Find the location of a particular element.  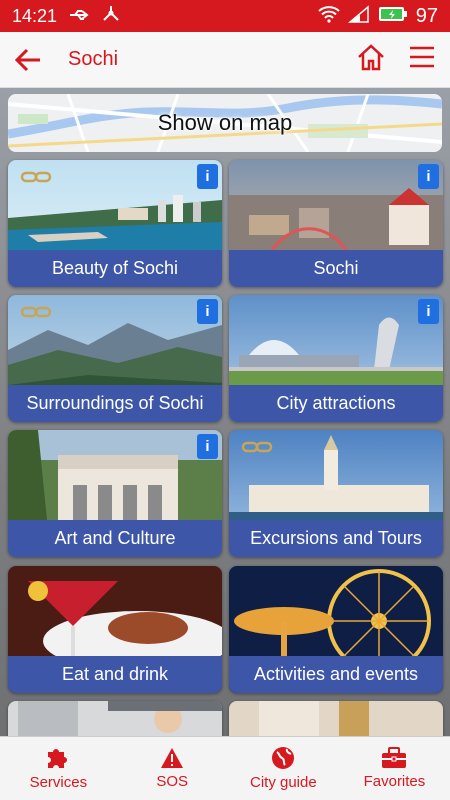

briefcase-icon is located at coordinates (394, 757).